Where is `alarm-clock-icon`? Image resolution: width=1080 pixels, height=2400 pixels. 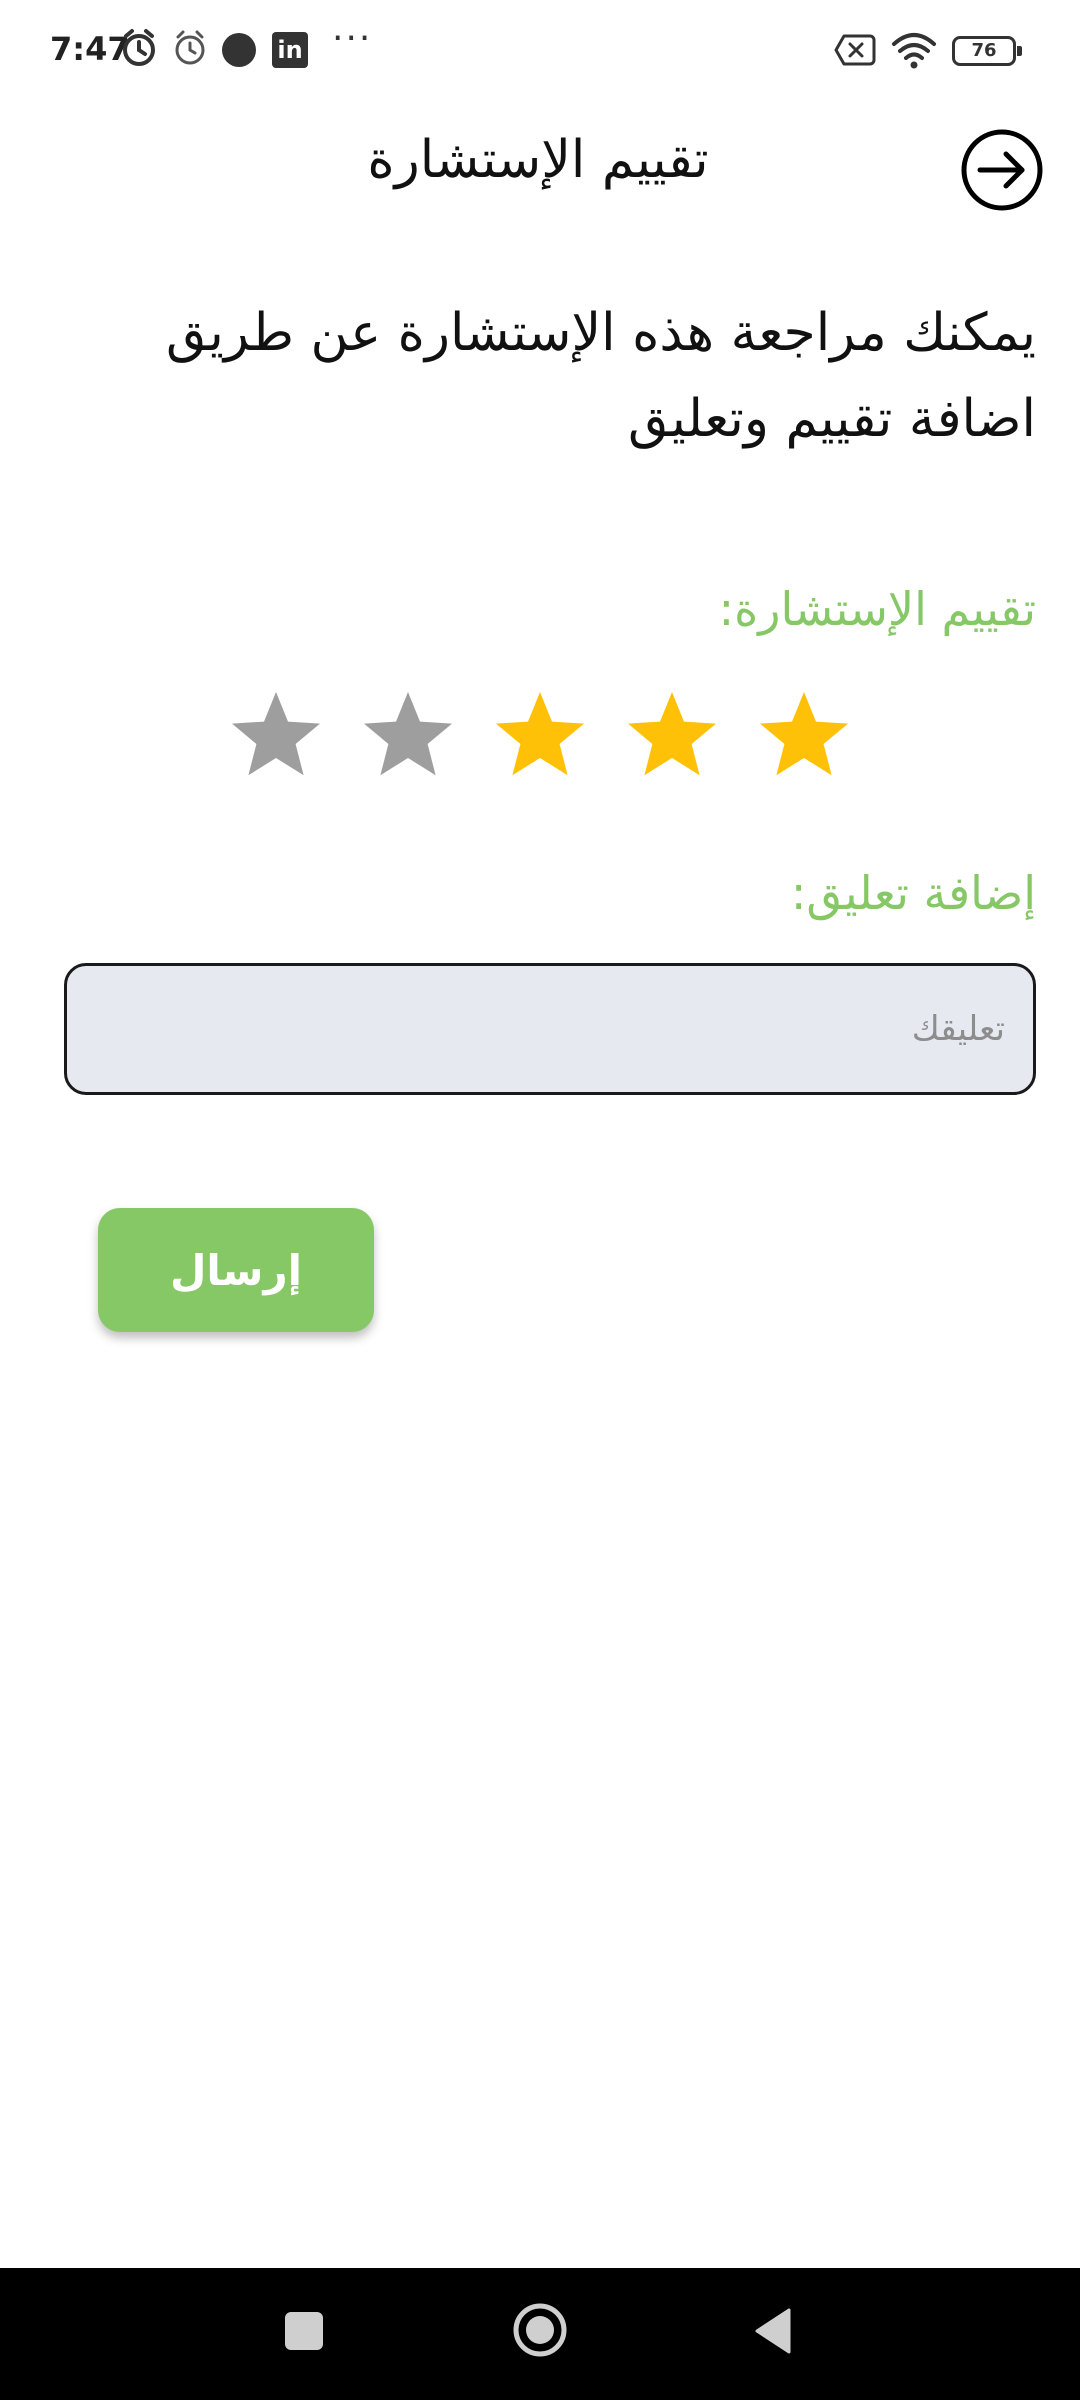 alarm-clock-icon is located at coordinates (139, 47).